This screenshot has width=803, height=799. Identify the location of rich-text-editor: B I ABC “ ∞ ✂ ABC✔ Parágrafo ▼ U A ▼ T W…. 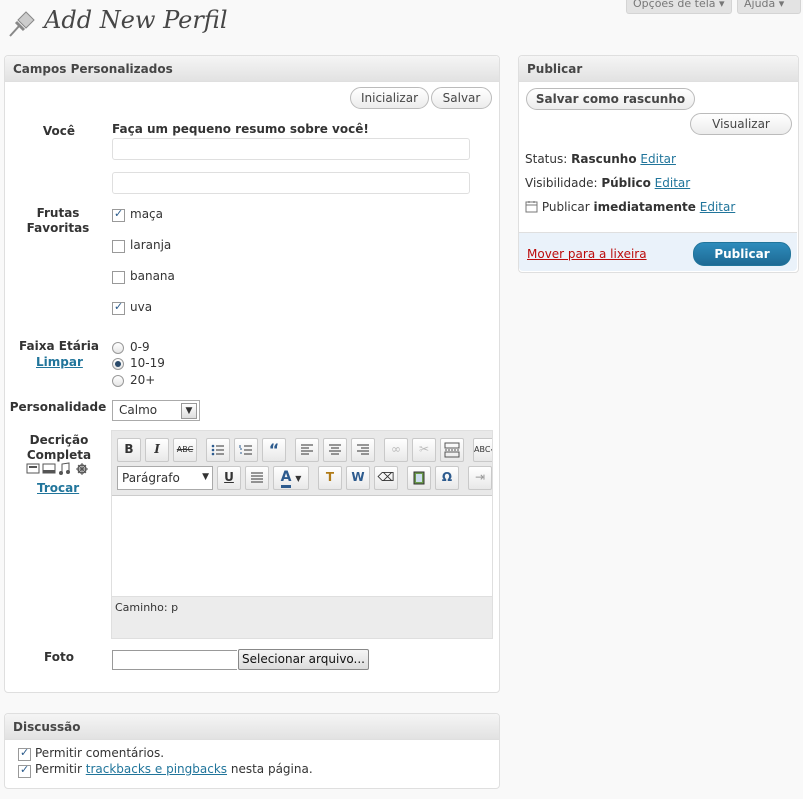
(302, 534).